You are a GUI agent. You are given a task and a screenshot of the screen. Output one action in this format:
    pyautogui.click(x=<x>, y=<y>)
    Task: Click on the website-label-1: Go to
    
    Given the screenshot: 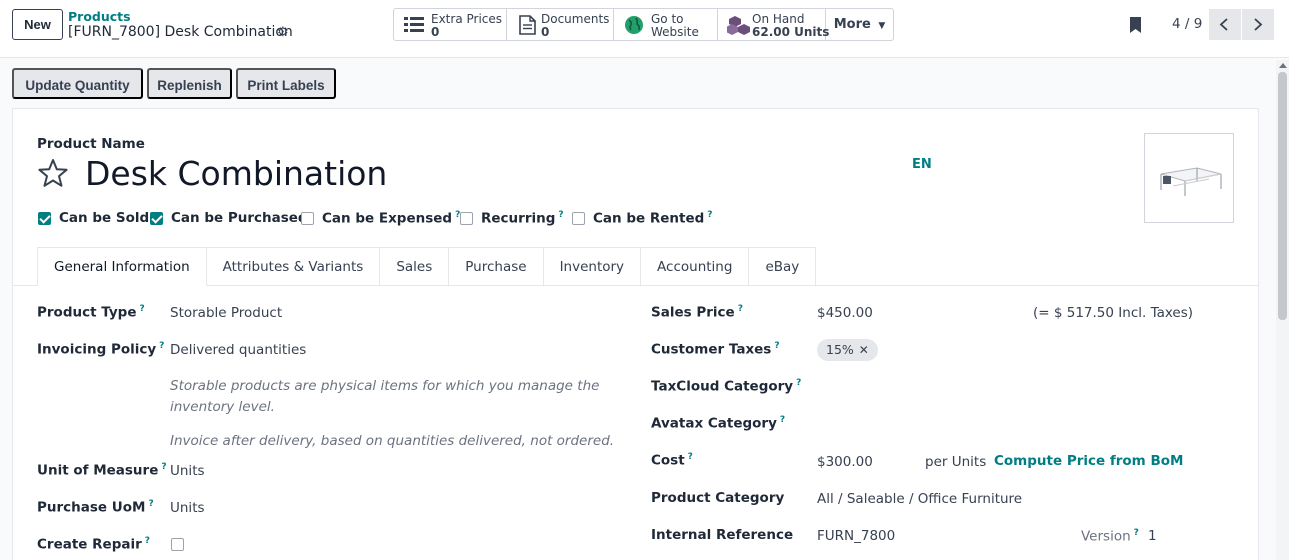 What is the action you would take?
    pyautogui.click(x=667, y=19)
    